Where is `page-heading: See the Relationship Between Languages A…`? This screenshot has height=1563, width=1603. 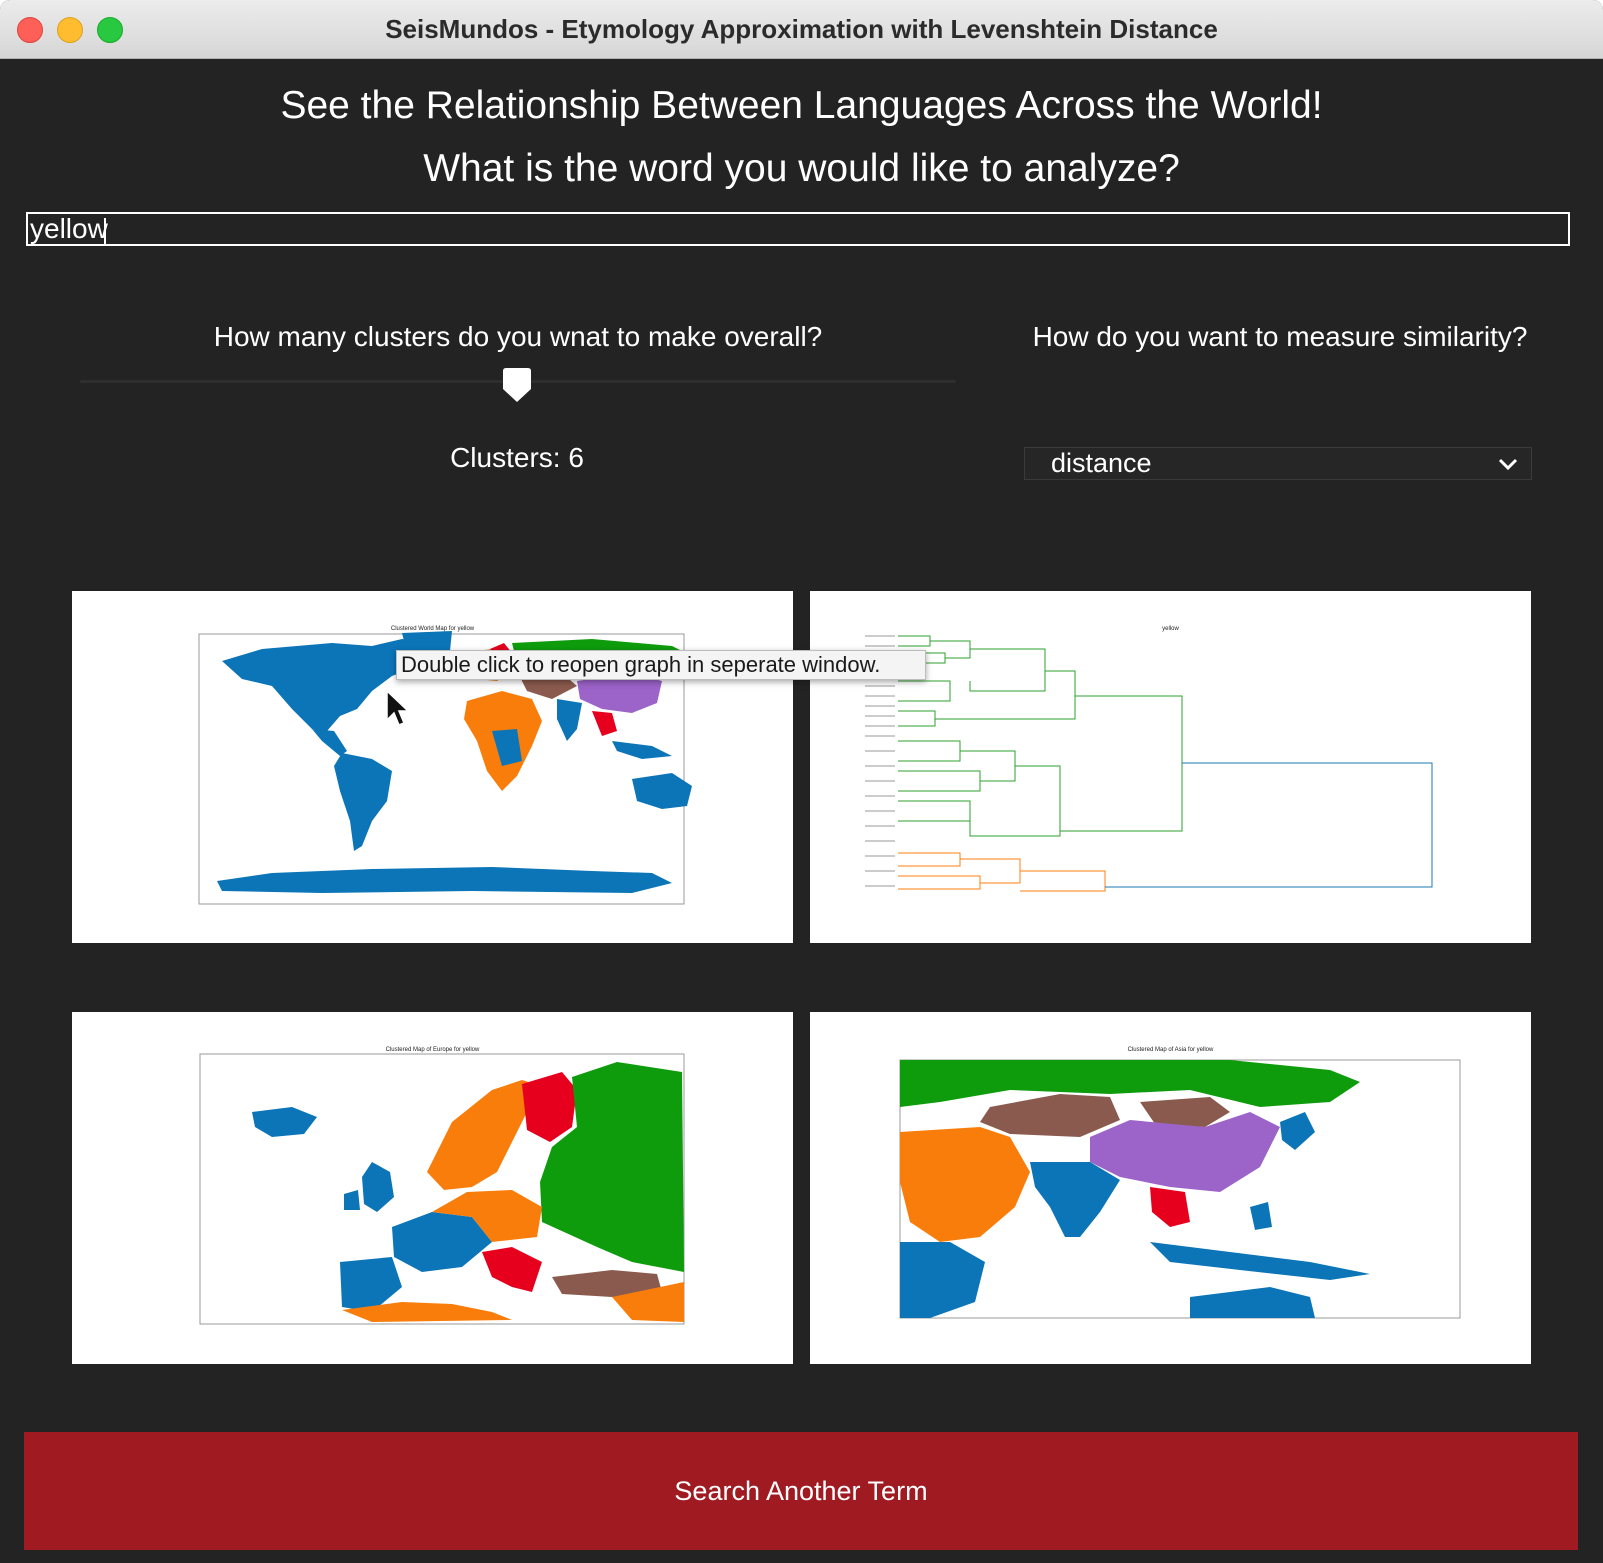 page-heading: See the Relationship Between Languages A… is located at coordinates (801, 105).